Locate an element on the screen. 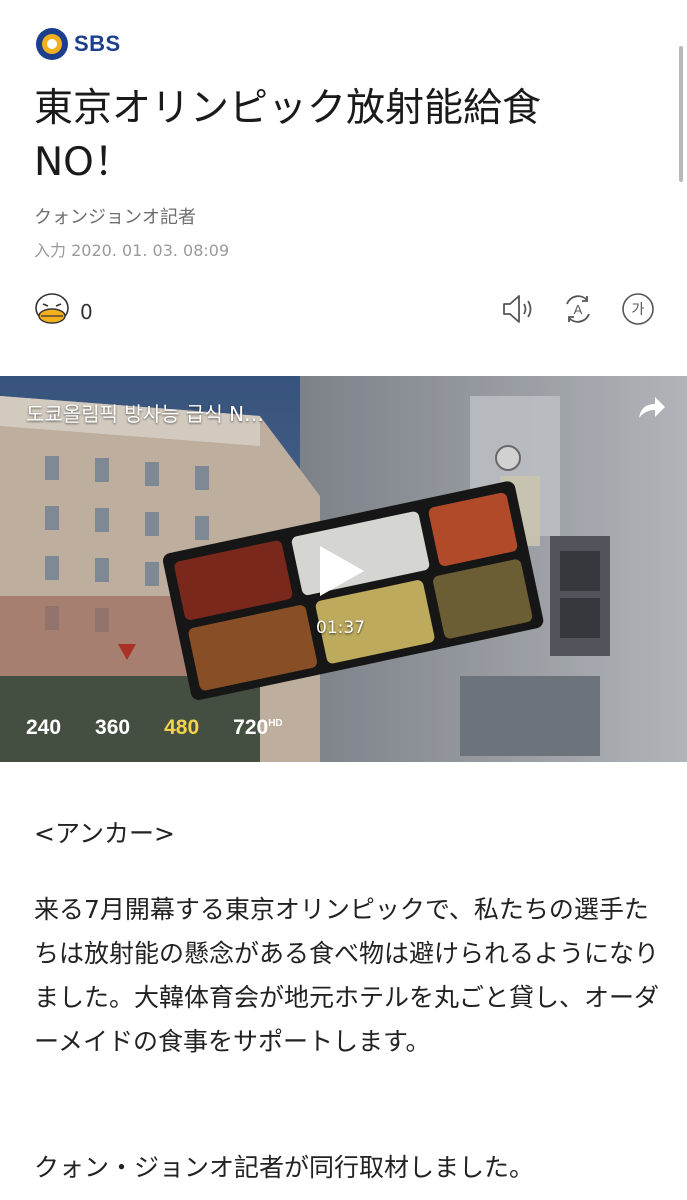 Image resolution: width=687 pixels, height=1200 pixels. quality-selector: 240 360 480 720HD is located at coordinates (154, 728).